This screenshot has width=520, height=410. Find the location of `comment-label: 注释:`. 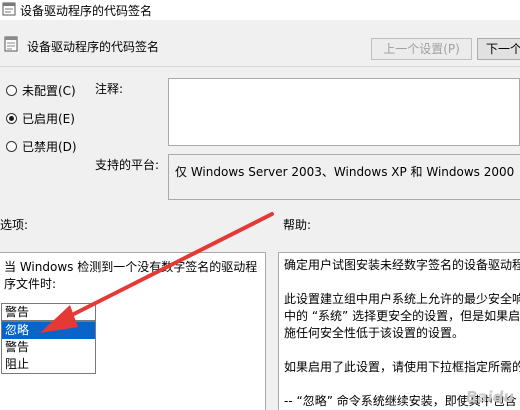

comment-label: 注释: is located at coordinates (109, 89).